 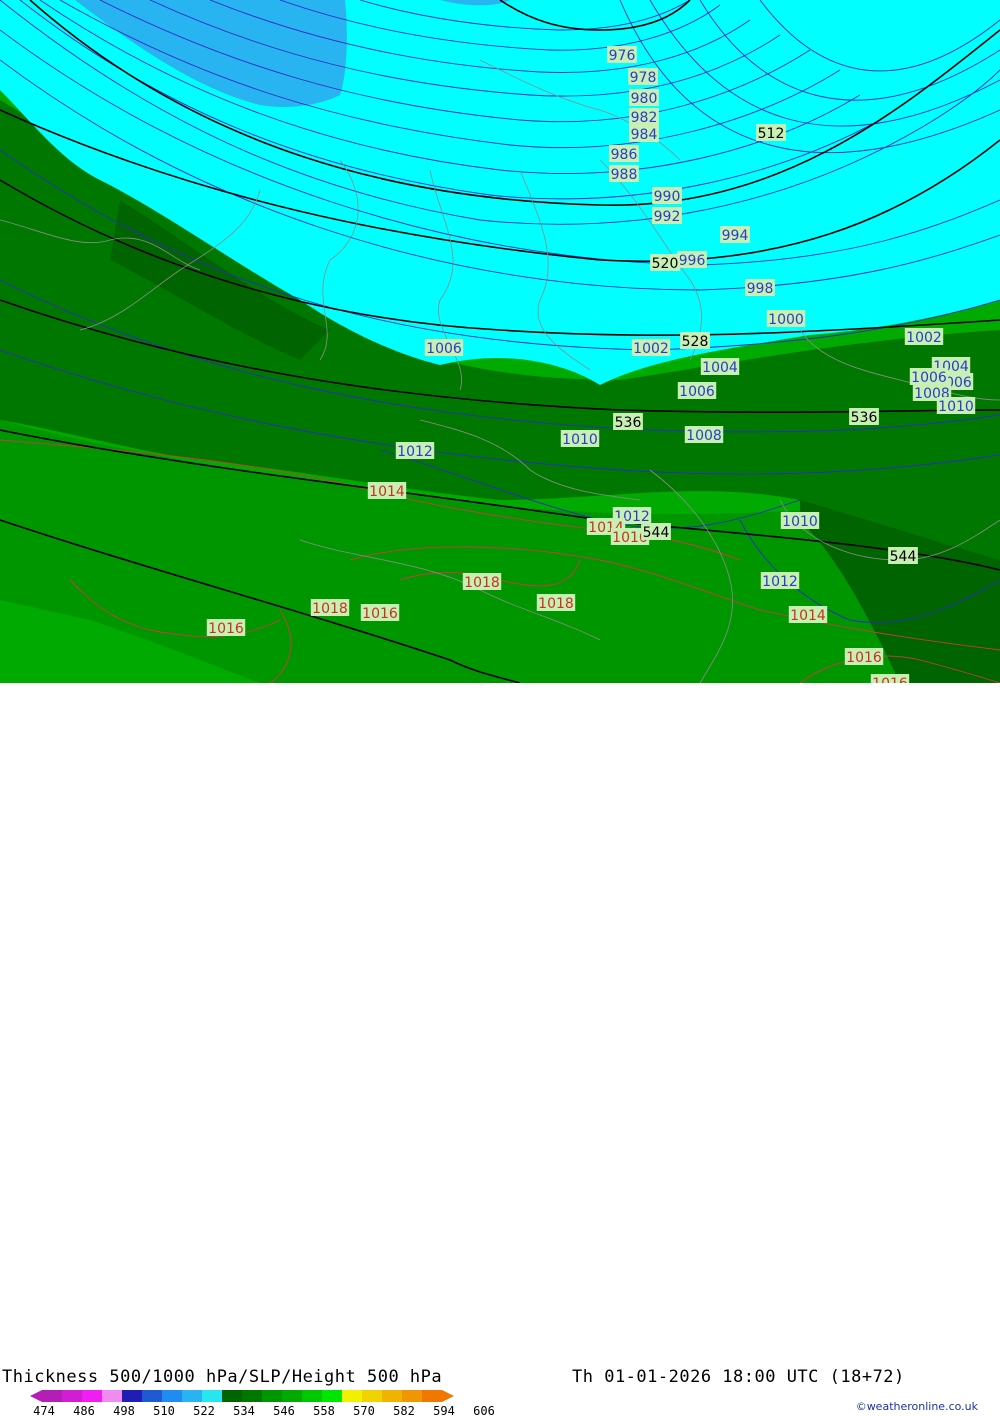 I want to click on map-valid-time: Th 01-01-2026 18:00 UTC (18+72), so click(x=738, y=1377).